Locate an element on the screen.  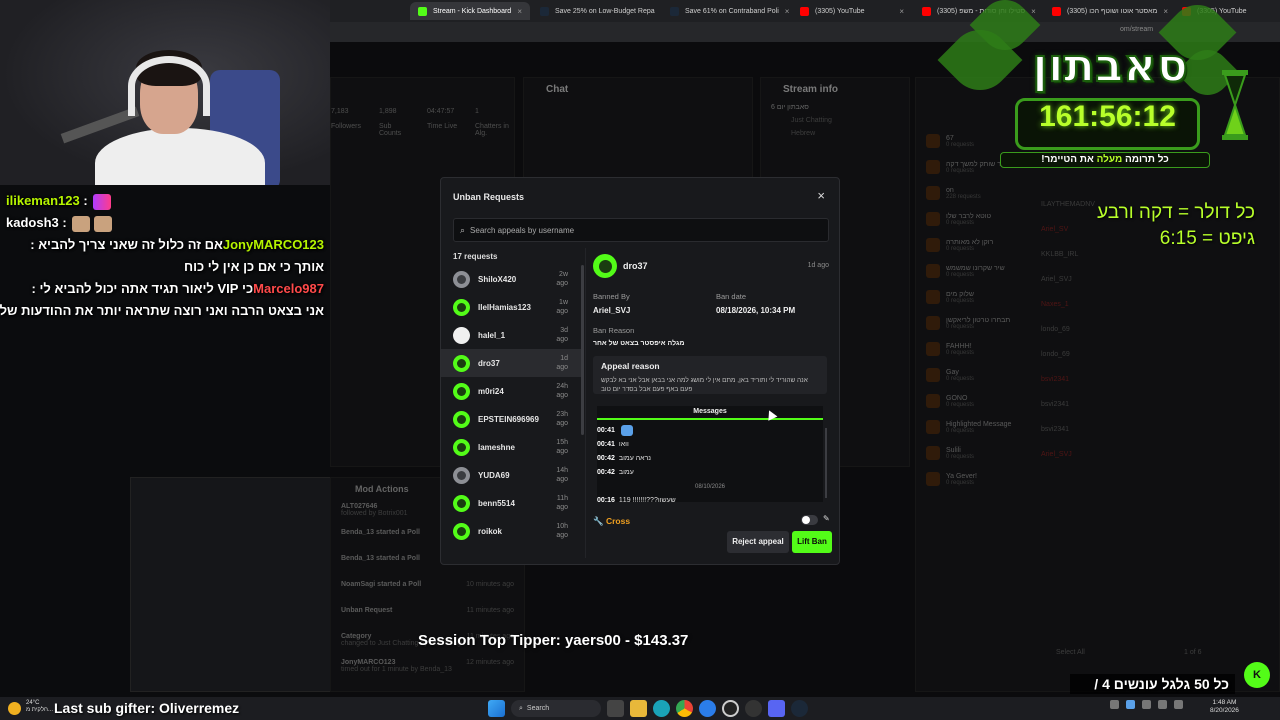
tab-title: Stream - Kick Dashboard is located at coordinates (472, 11).